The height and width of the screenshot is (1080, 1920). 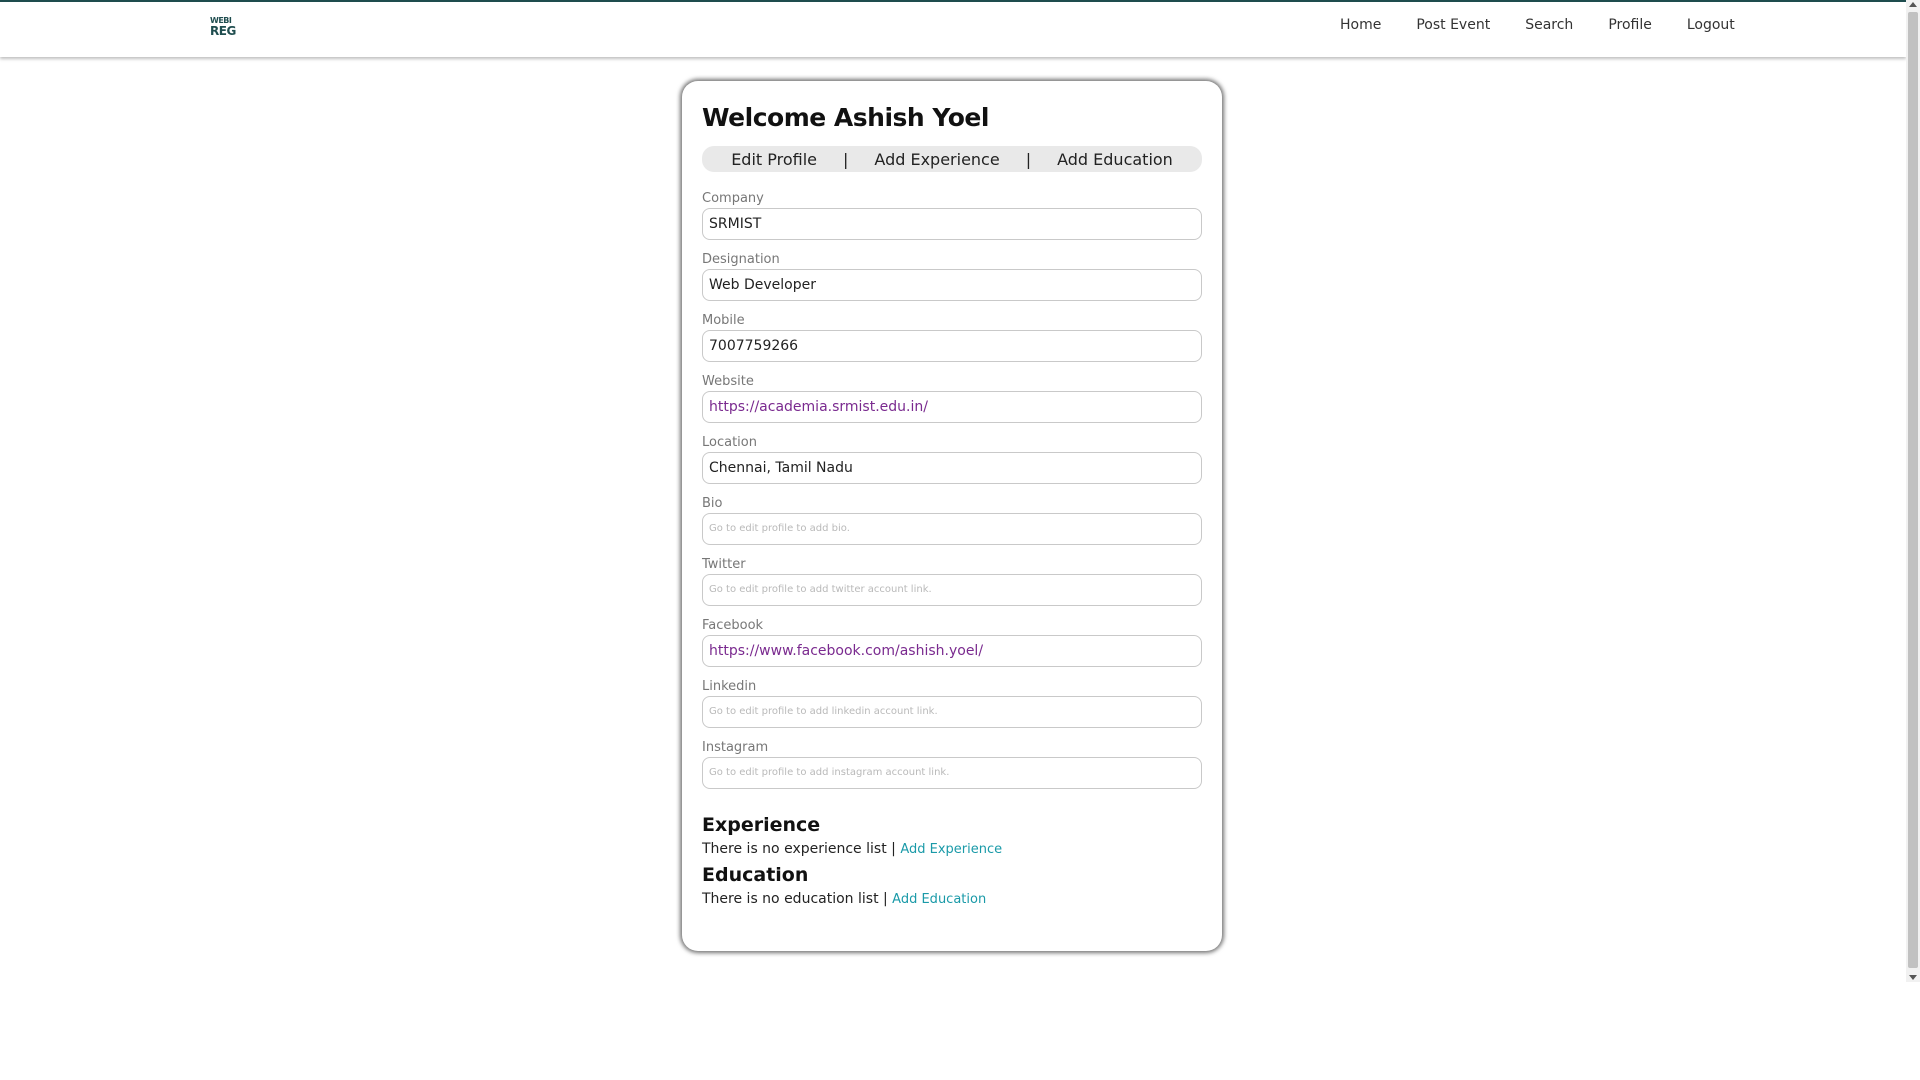 I want to click on field-website: Website https://academia.srmist.edu.in/, so click(x=952, y=404).